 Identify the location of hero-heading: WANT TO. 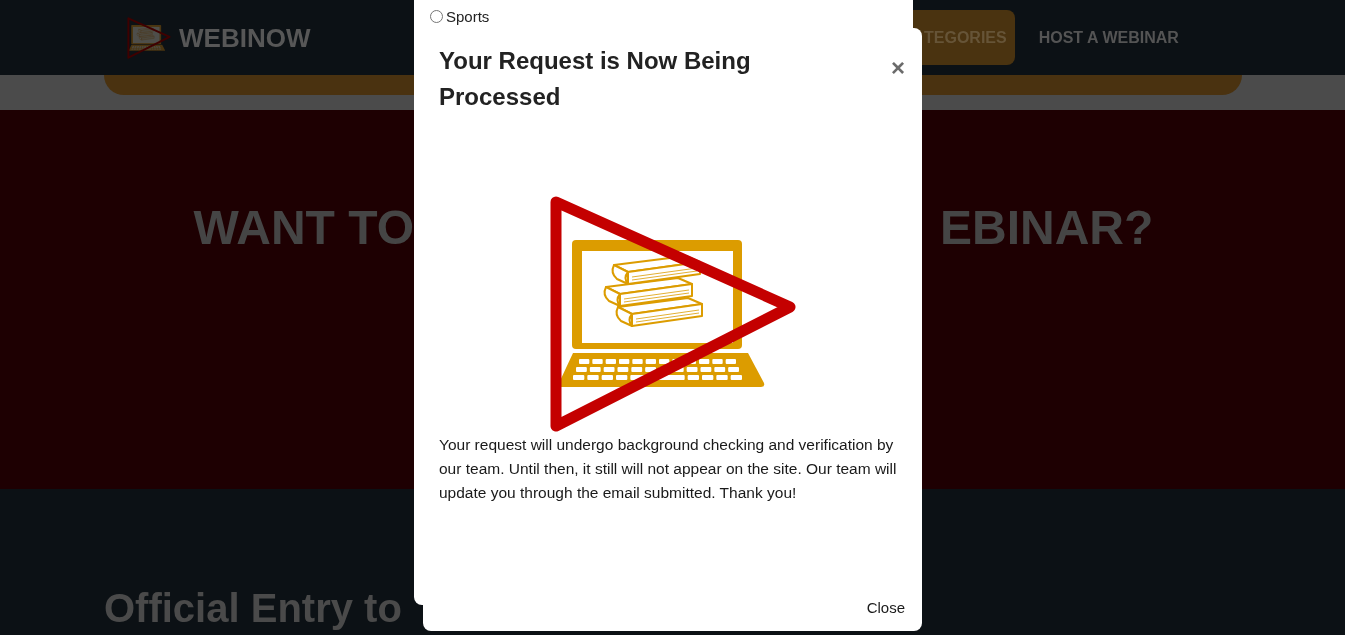
(303, 228).